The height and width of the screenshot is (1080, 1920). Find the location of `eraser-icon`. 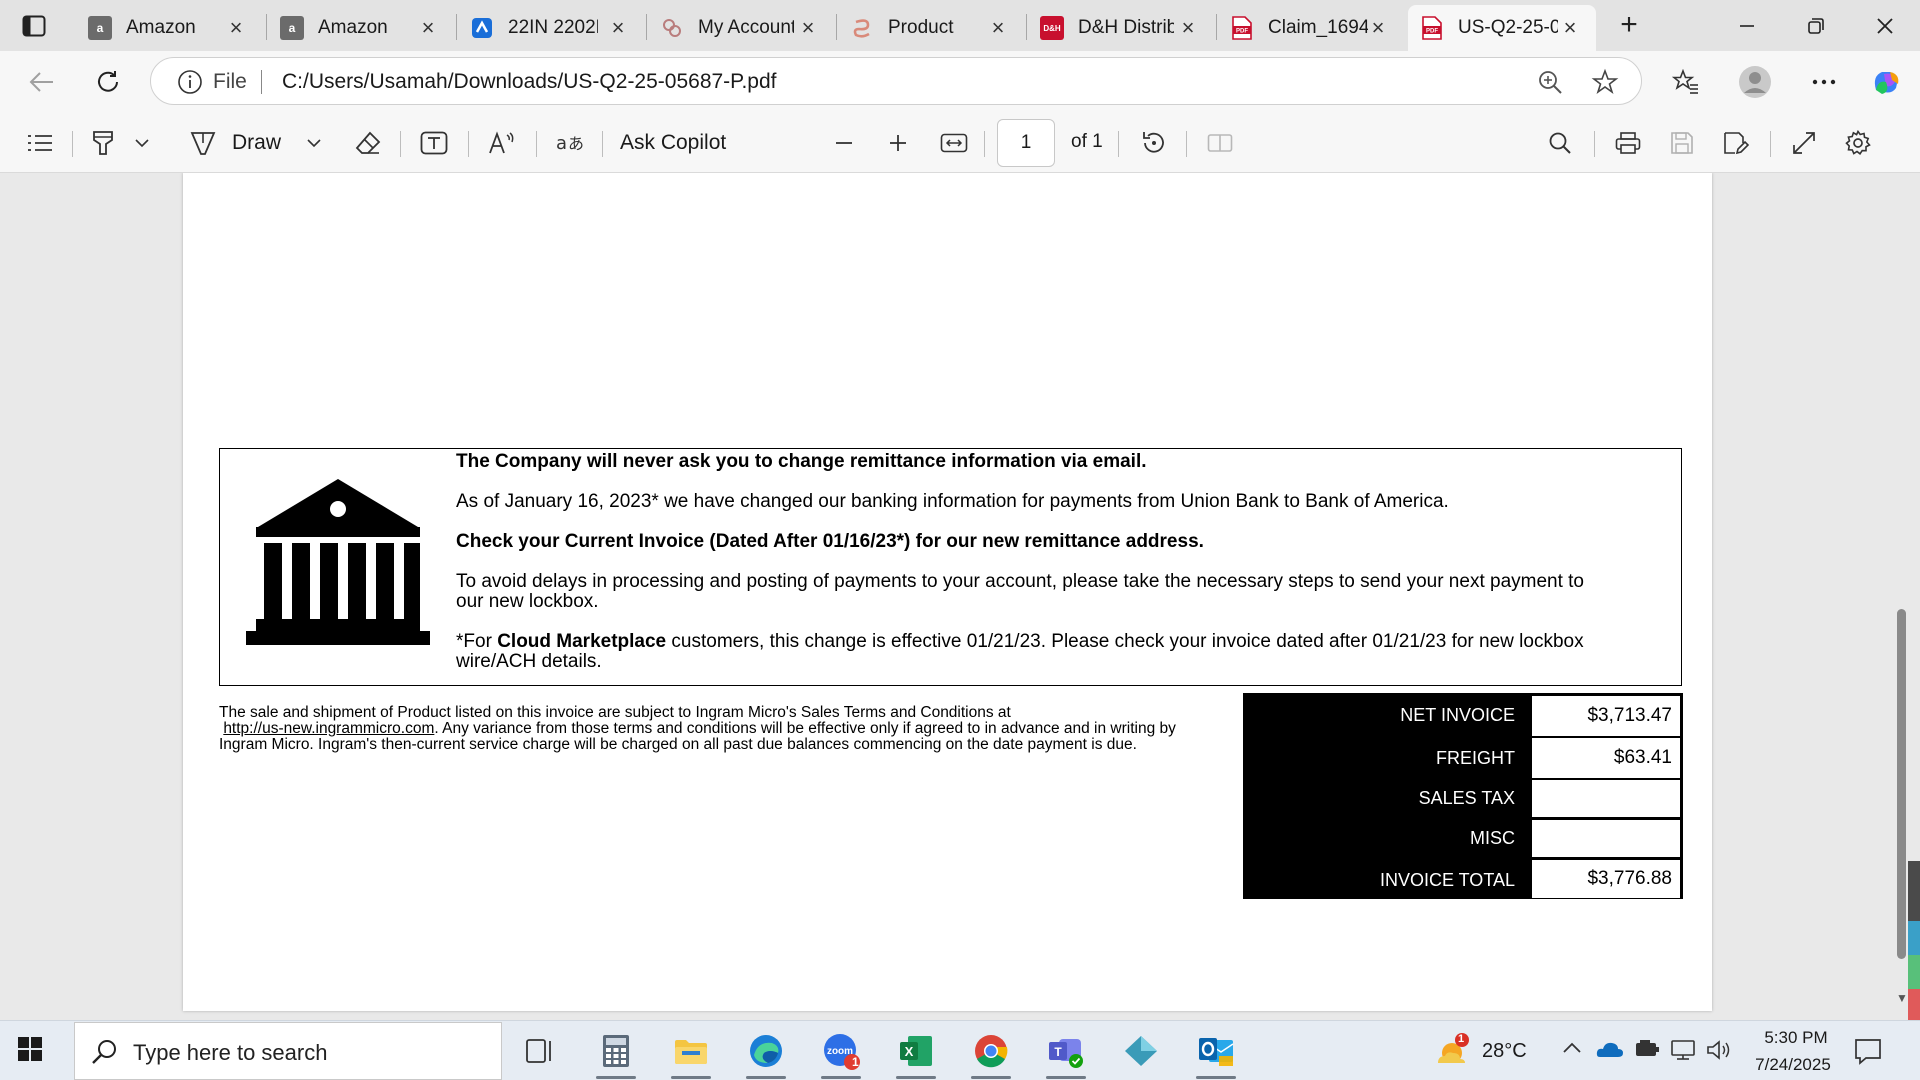

eraser-icon is located at coordinates (368, 143).